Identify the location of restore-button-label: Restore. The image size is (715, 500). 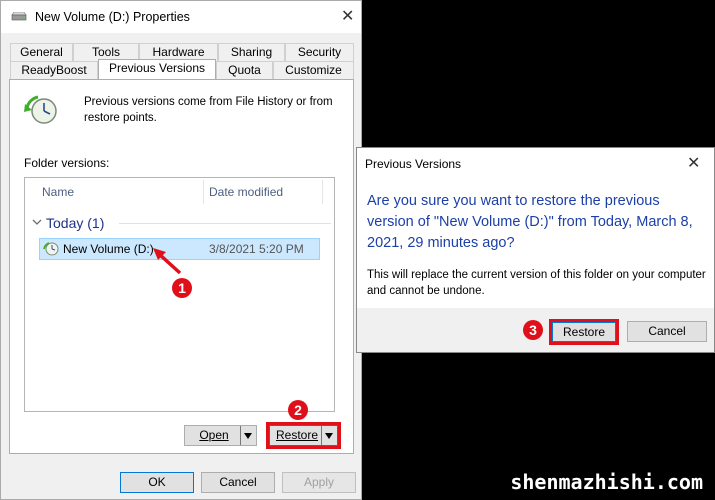
(297, 435).